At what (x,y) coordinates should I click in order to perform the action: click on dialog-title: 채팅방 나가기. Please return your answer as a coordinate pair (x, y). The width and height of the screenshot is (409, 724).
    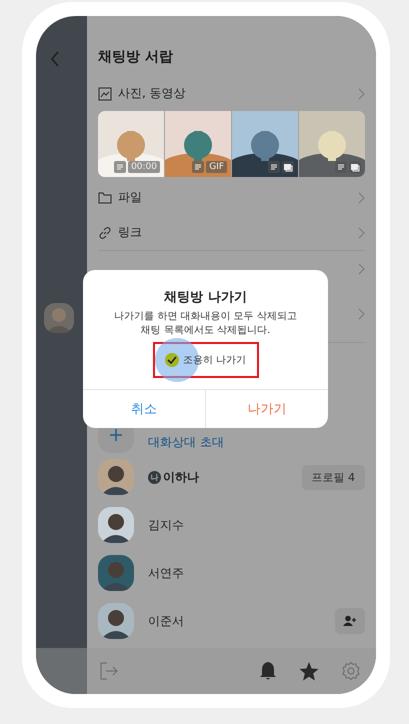
    Looking at the image, I should click on (205, 297).